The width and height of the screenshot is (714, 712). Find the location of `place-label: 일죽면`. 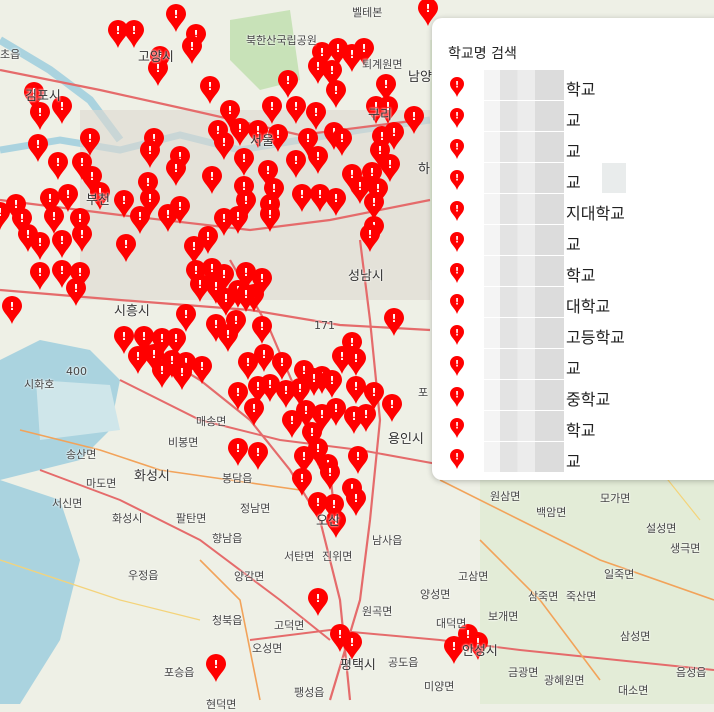

place-label: 일죽면 is located at coordinates (619, 574).